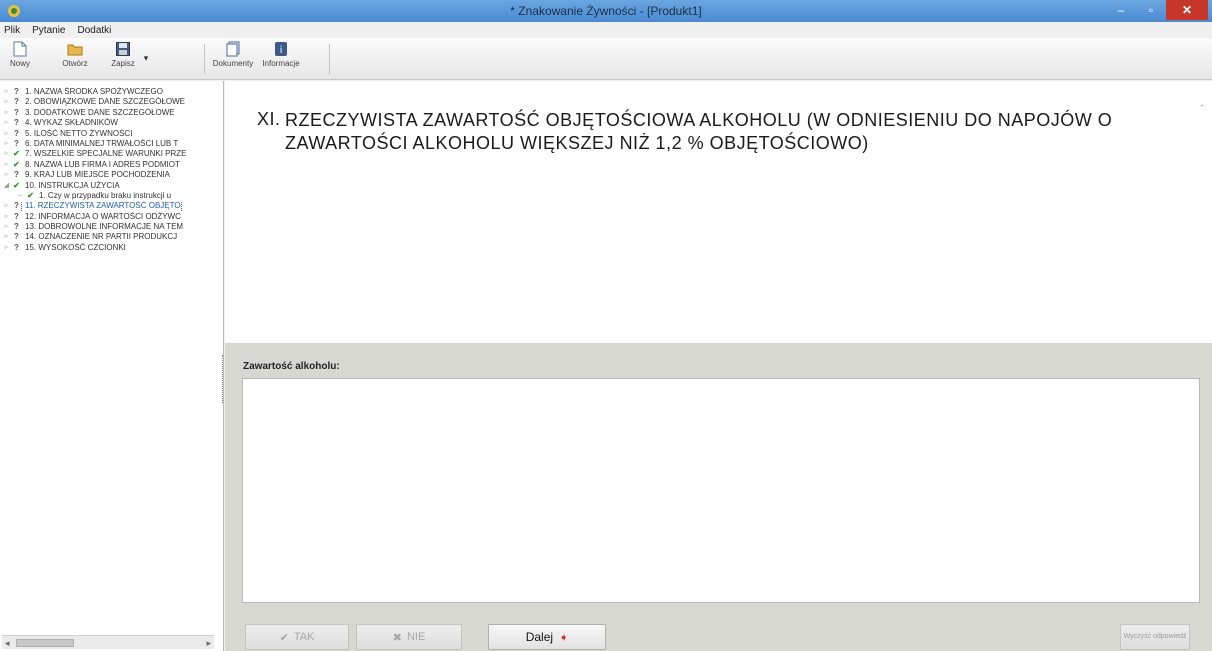 The height and width of the screenshot is (651, 1212). I want to click on window-controls: – ▫ ✕, so click(1157, 10).